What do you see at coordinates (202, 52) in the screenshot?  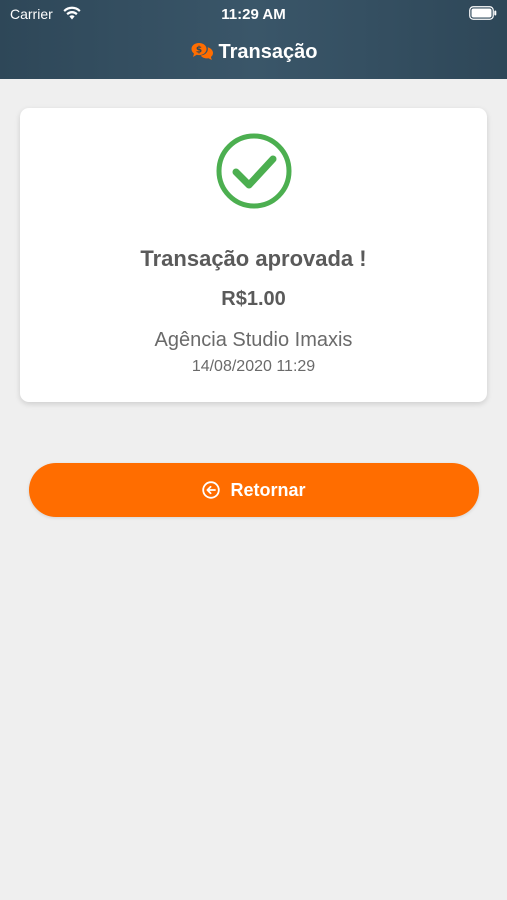 I see `chat-bubbles-icon: $` at bounding box center [202, 52].